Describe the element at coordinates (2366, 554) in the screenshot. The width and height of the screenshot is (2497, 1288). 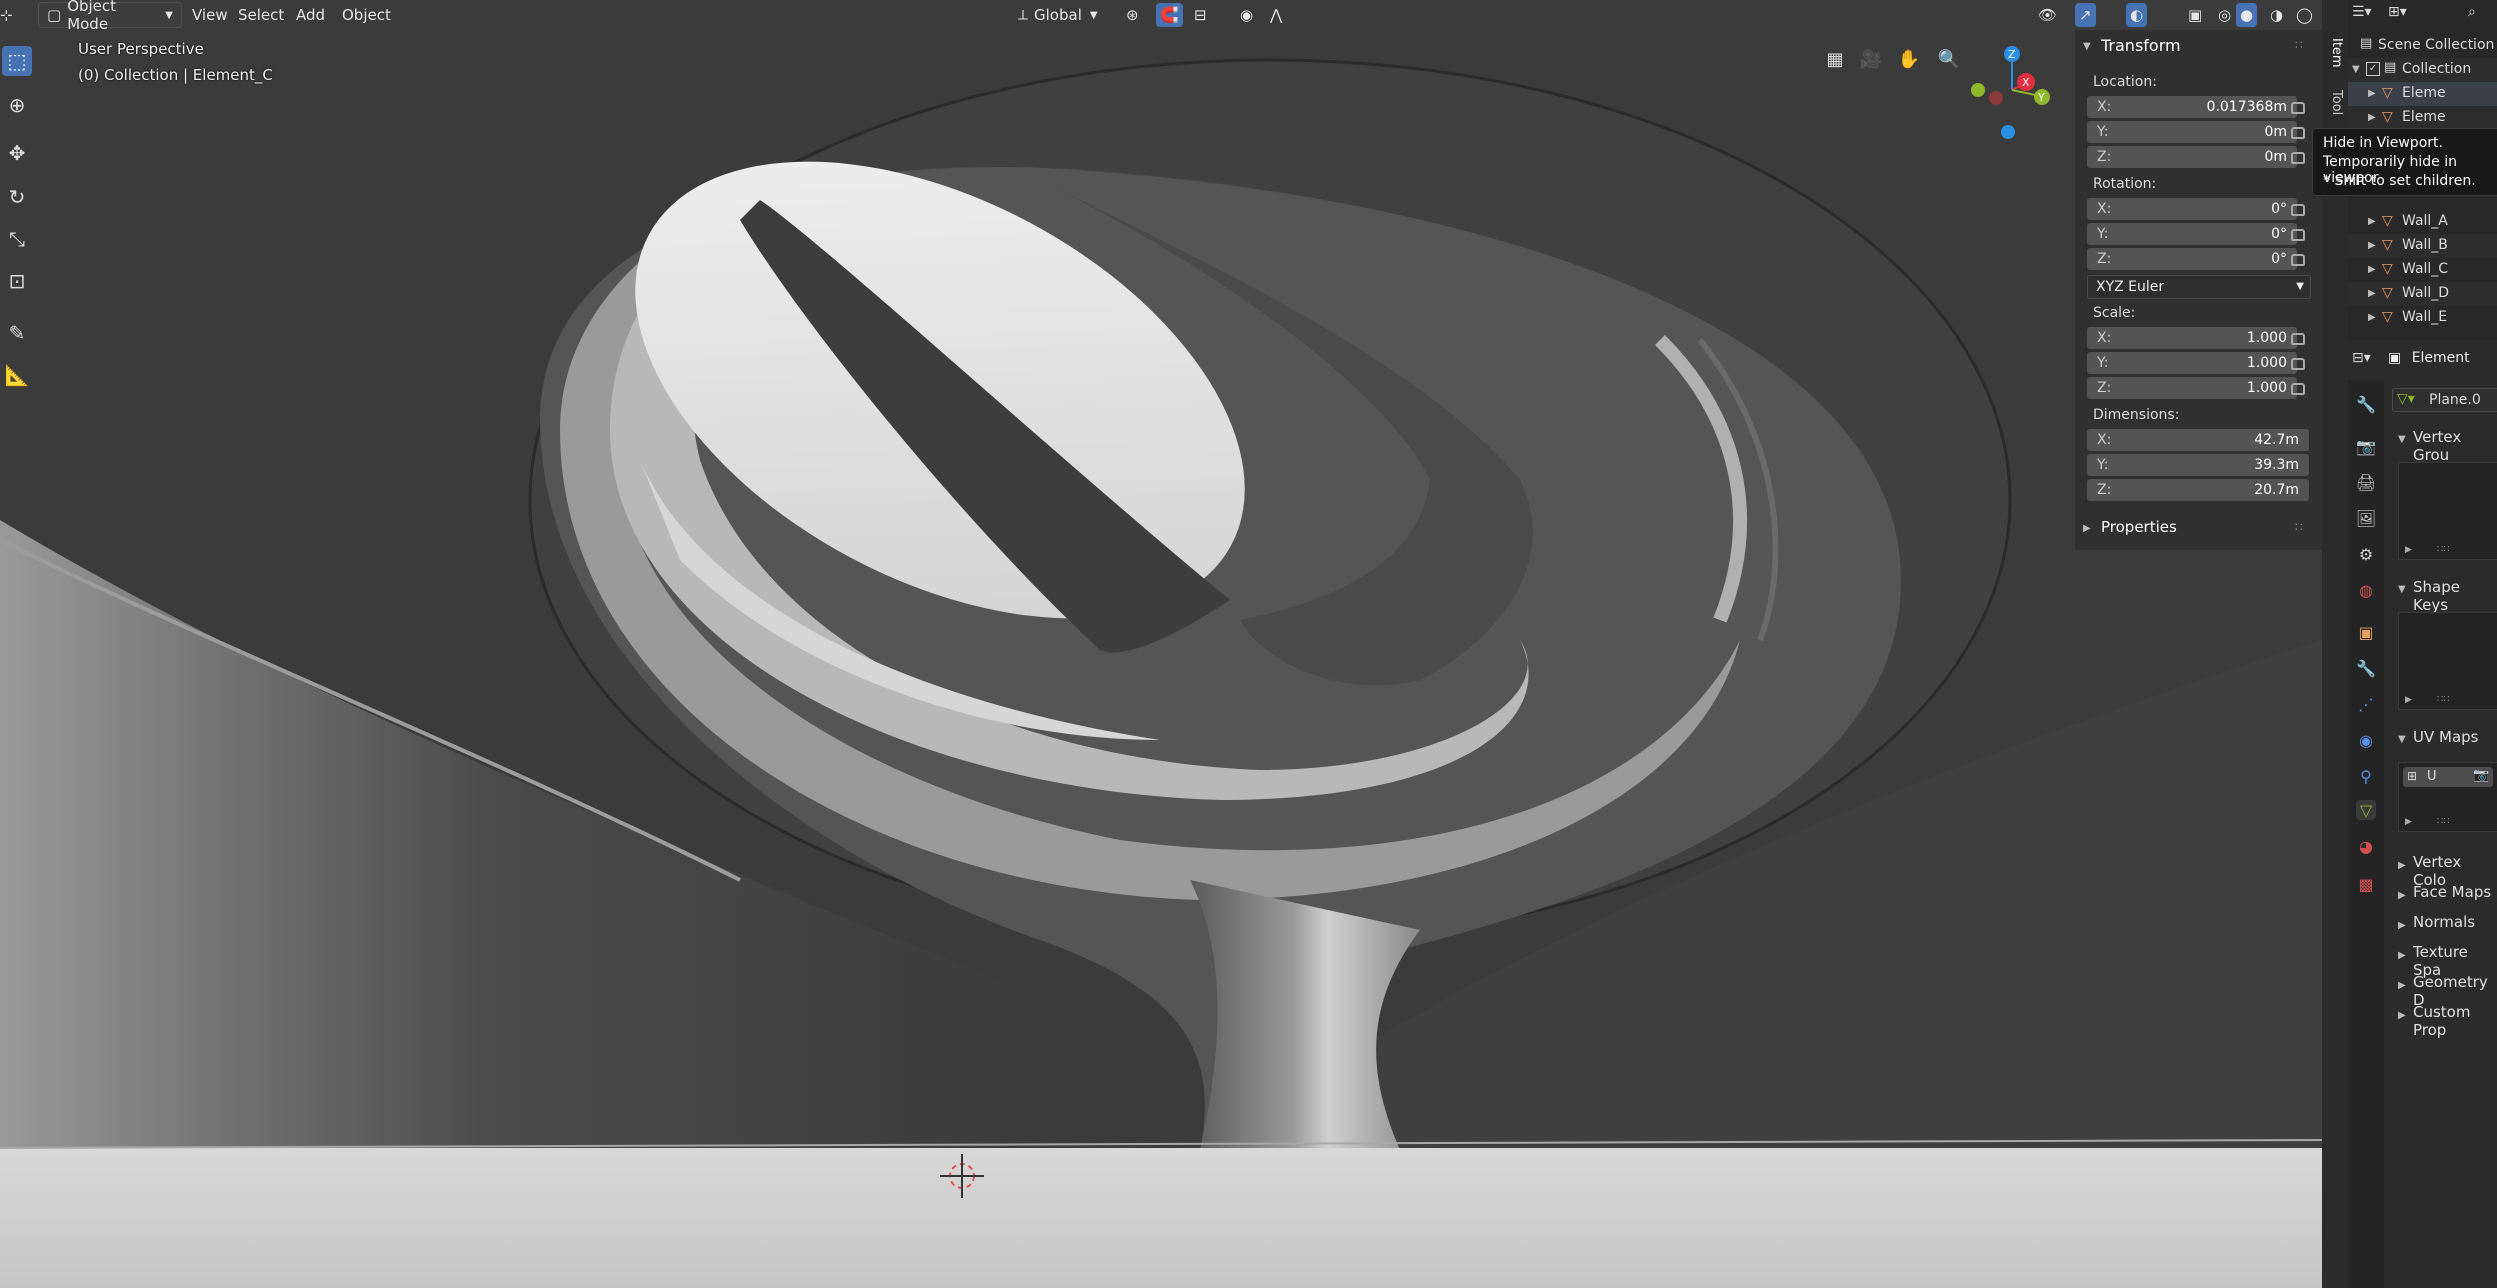
I see `scene-icon: ⚙` at that location.